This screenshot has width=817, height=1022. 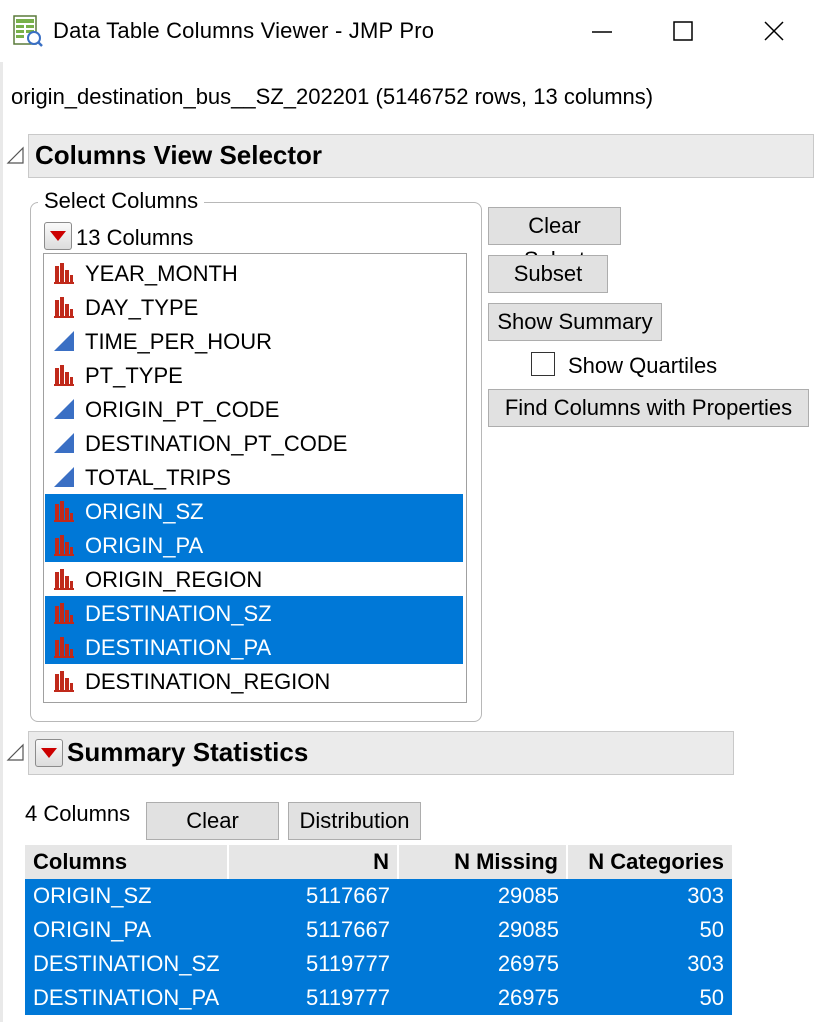 I want to click on column-list-item: TOTAL_TRIPS, so click(x=254, y=477).